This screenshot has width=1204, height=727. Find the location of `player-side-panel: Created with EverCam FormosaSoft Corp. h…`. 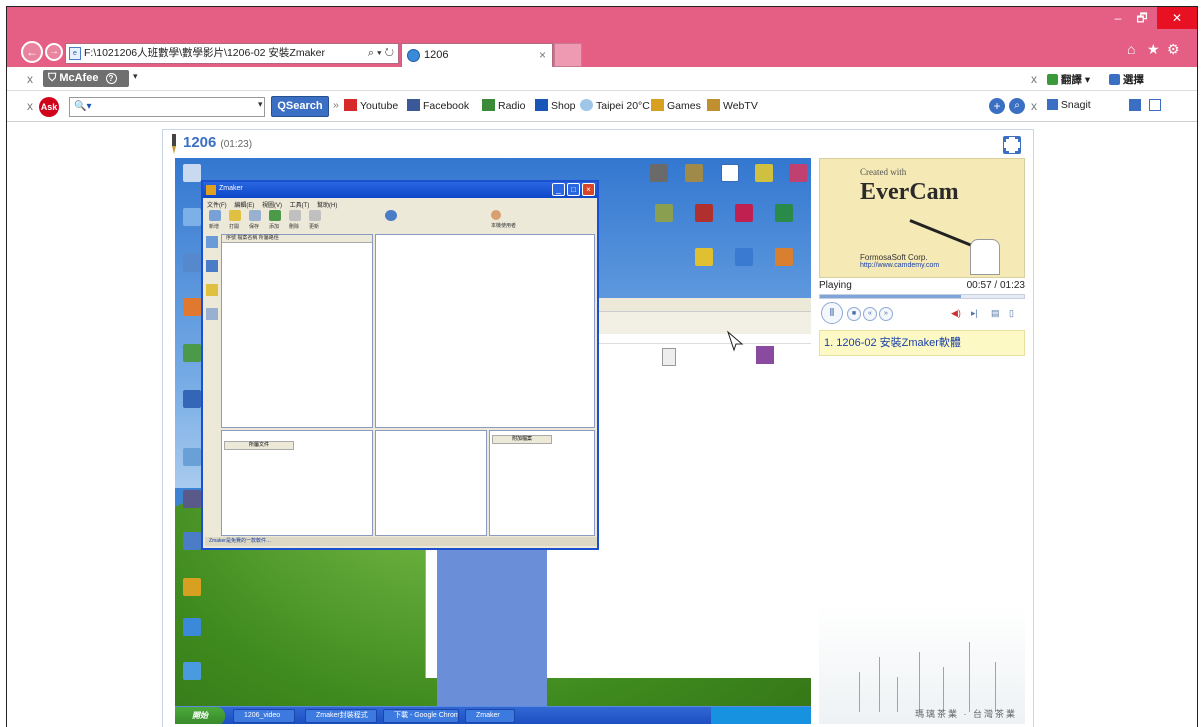

player-side-panel: Created with EverCam FormosaSoft Corp. h… is located at coordinates (922, 441).